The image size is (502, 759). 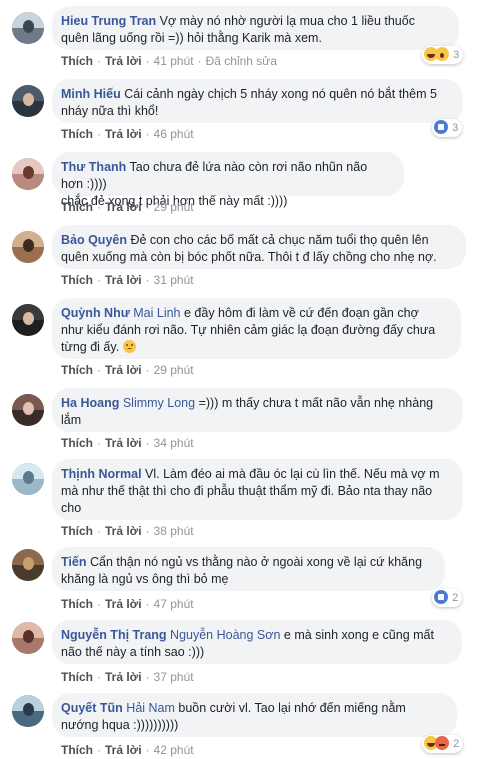 I want to click on comment-time: 37 phút, so click(x=174, y=677).